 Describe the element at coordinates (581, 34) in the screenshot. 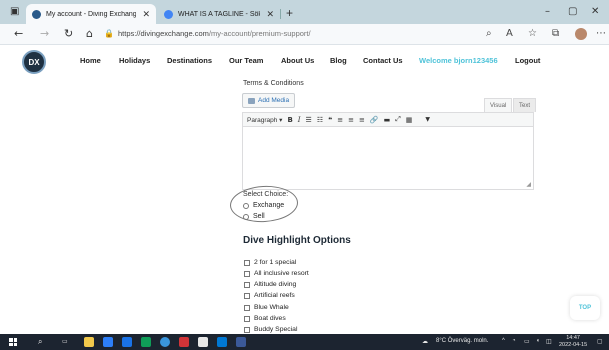

I see `profile-icon` at that location.